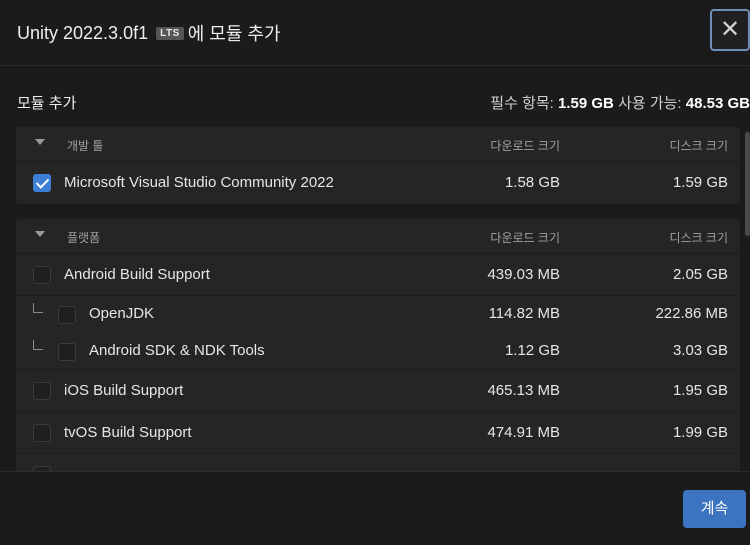  What do you see at coordinates (85, 146) in the screenshot?
I see `section-title: 개발 툴` at bounding box center [85, 146].